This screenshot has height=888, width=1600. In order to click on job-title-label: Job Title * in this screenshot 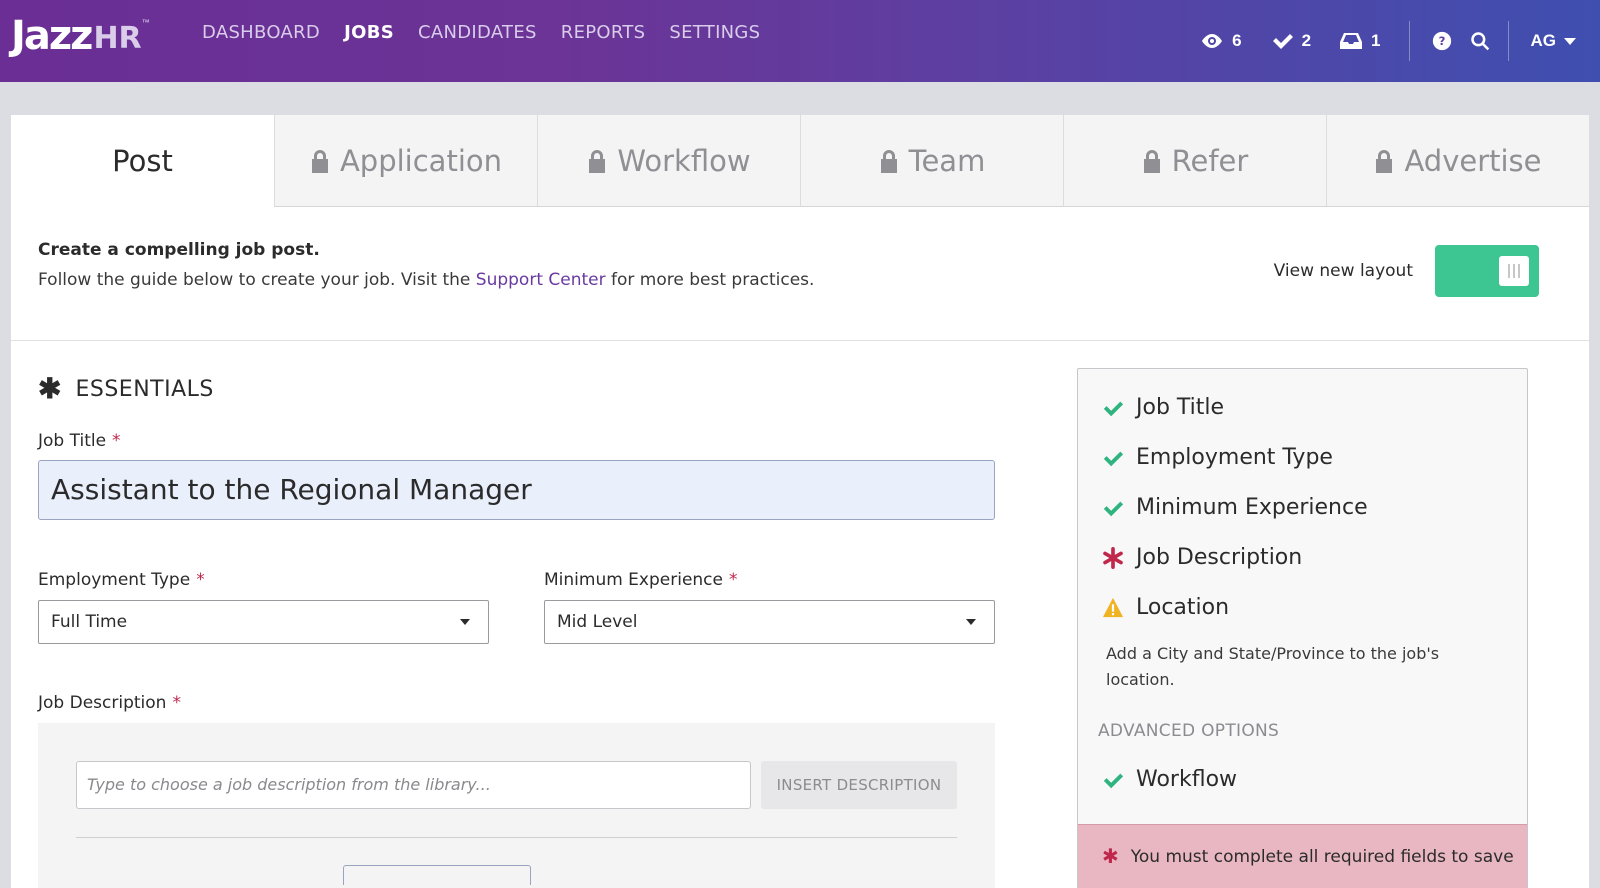, I will do `click(79, 441)`.